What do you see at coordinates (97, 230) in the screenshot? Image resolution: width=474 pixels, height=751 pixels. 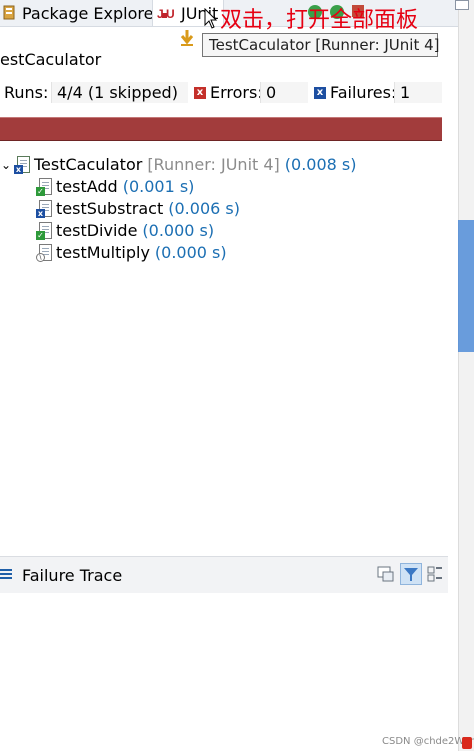 I see `test-name: testDivide` at bounding box center [97, 230].